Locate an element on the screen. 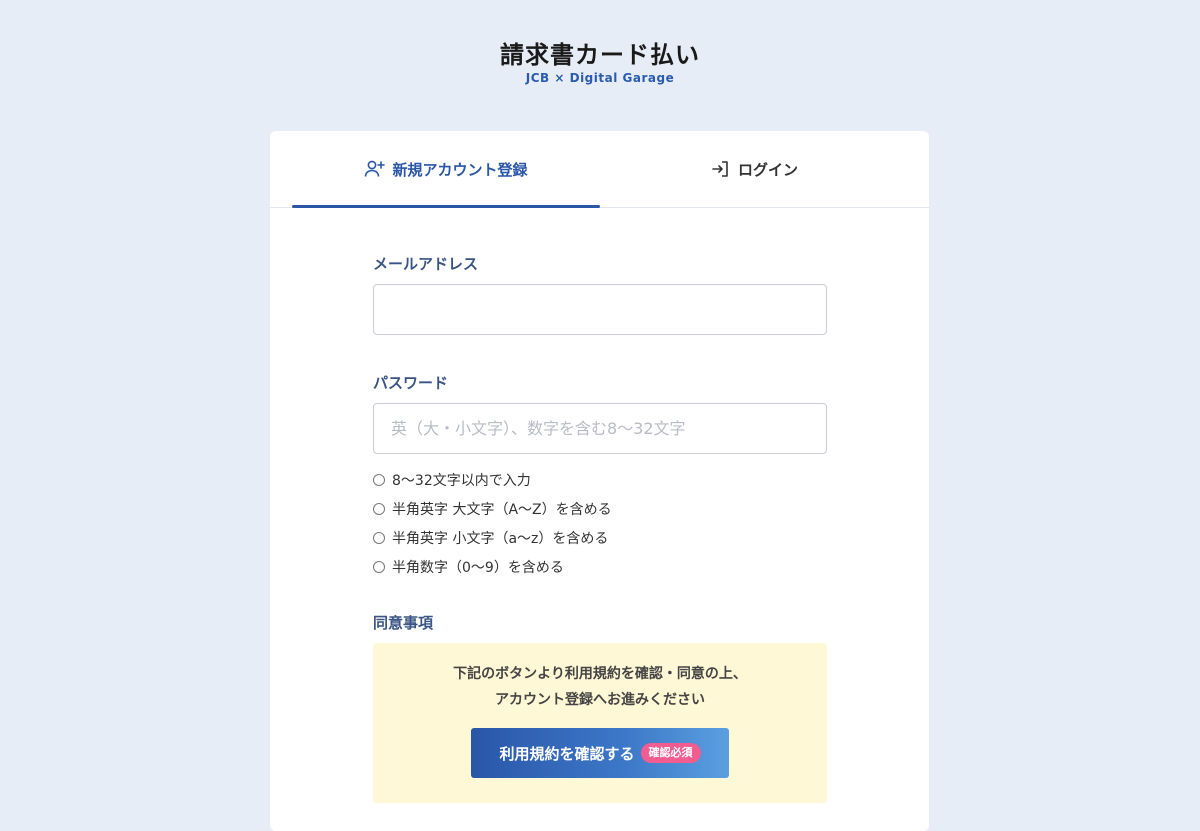 The width and height of the screenshot is (1200, 831). tab-signup: 新規アカウント登録 is located at coordinates (446, 169).